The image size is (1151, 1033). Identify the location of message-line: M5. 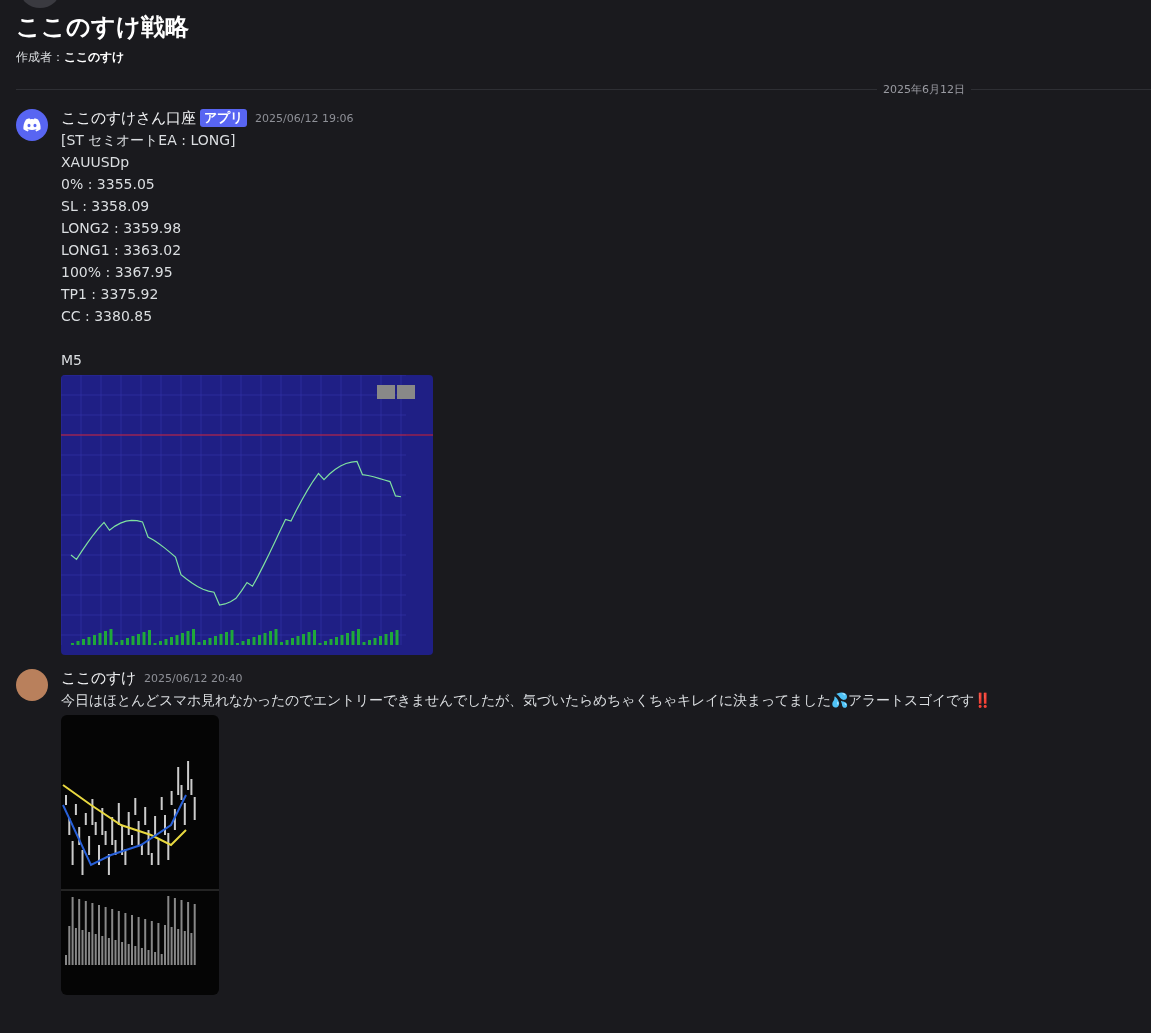
(72, 360).